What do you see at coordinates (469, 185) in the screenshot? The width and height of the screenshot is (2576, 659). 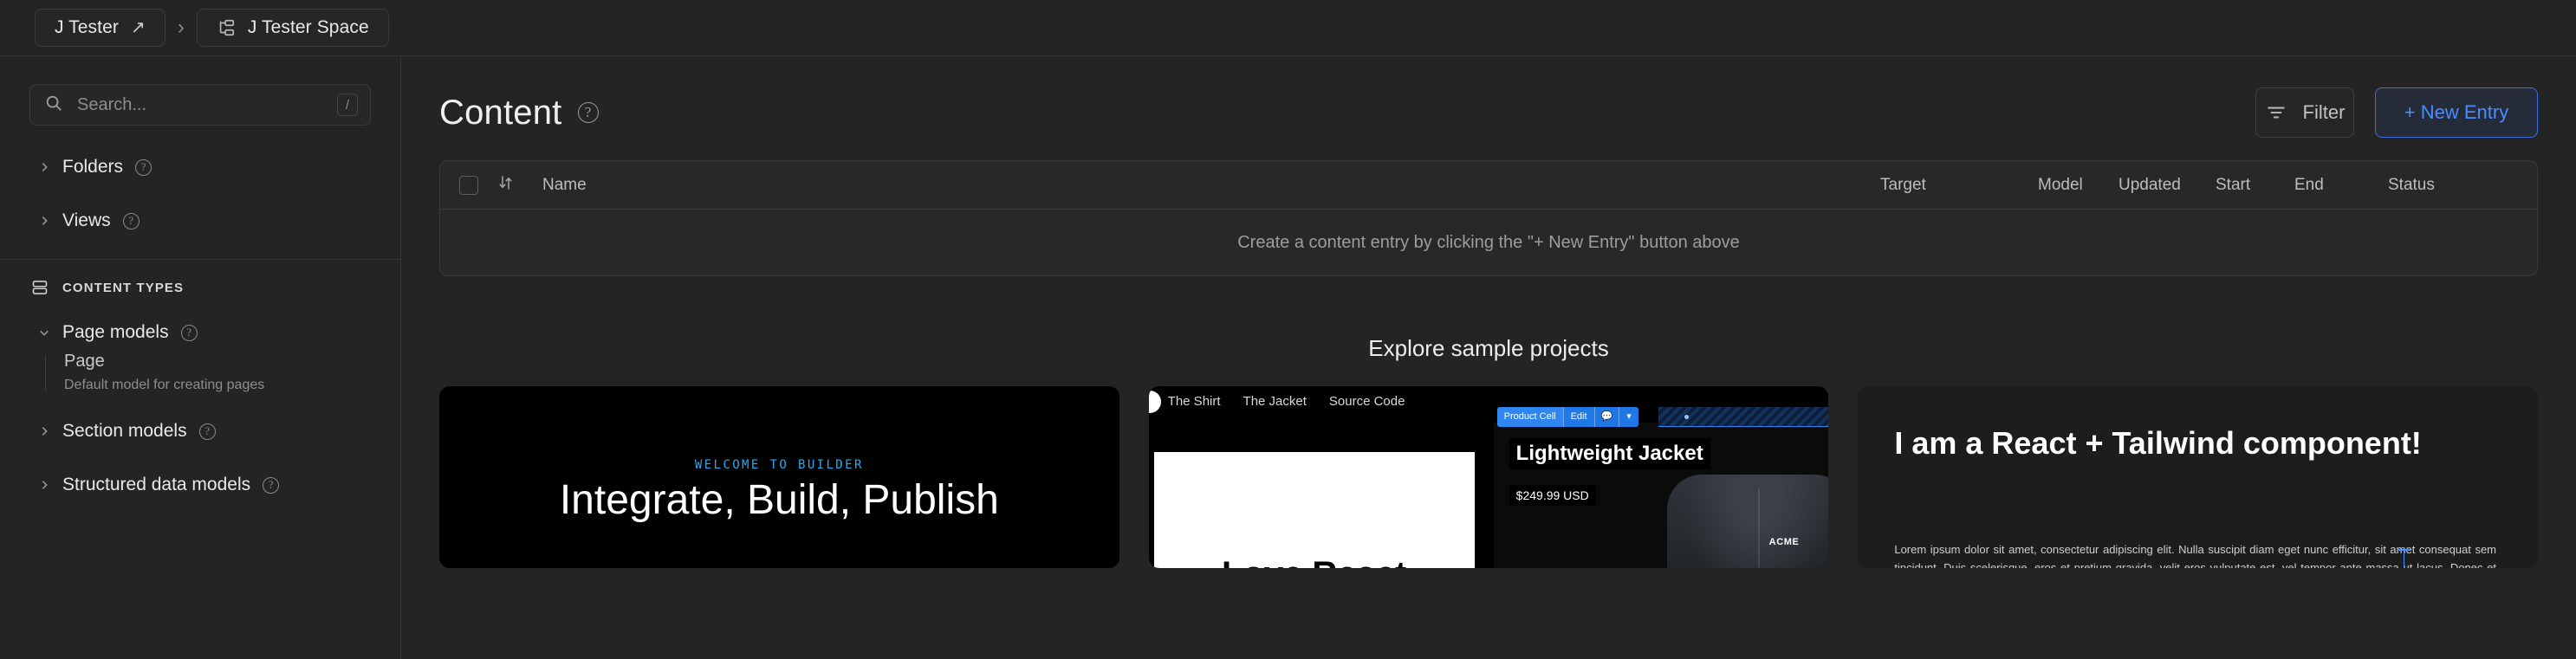 I see `select-all-checkbox` at bounding box center [469, 185].